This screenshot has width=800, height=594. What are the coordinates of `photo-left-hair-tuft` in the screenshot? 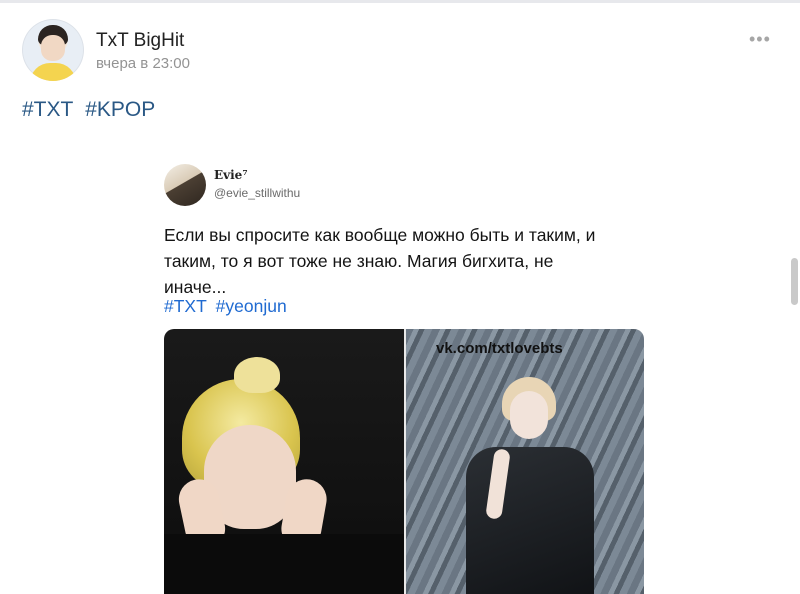 It's located at (257, 375).